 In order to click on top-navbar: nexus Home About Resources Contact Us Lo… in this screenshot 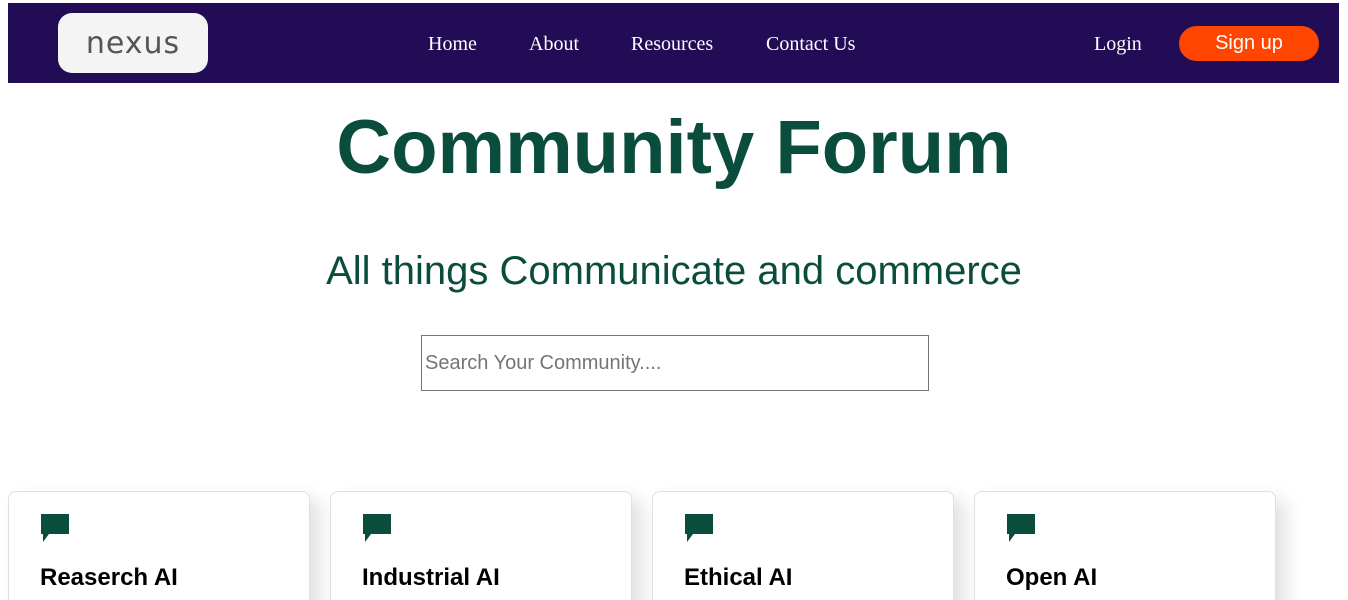, I will do `click(673, 43)`.